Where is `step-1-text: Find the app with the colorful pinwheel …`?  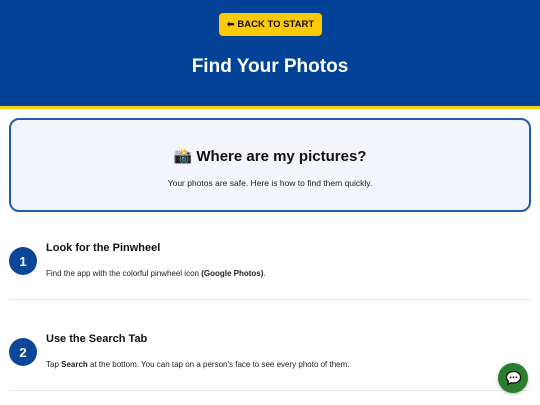 step-1-text: Find the app with the colorful pinwheel … is located at coordinates (156, 273).